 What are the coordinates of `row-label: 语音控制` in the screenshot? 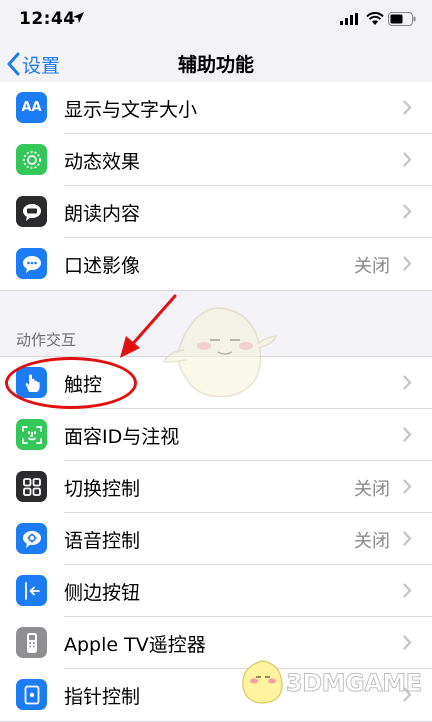 It's located at (102, 541).